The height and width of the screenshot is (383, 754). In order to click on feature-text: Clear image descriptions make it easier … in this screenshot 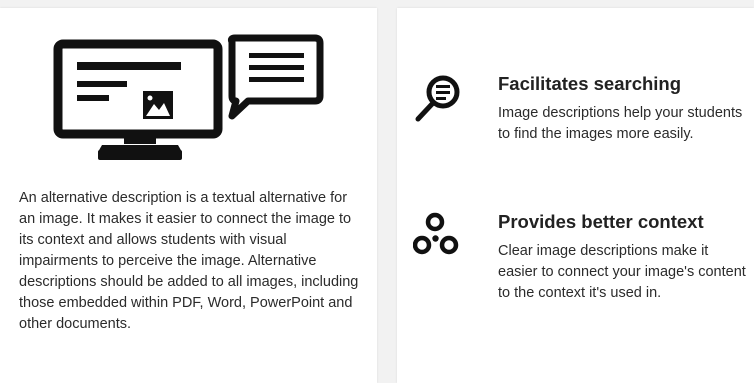, I will do `click(622, 272)`.